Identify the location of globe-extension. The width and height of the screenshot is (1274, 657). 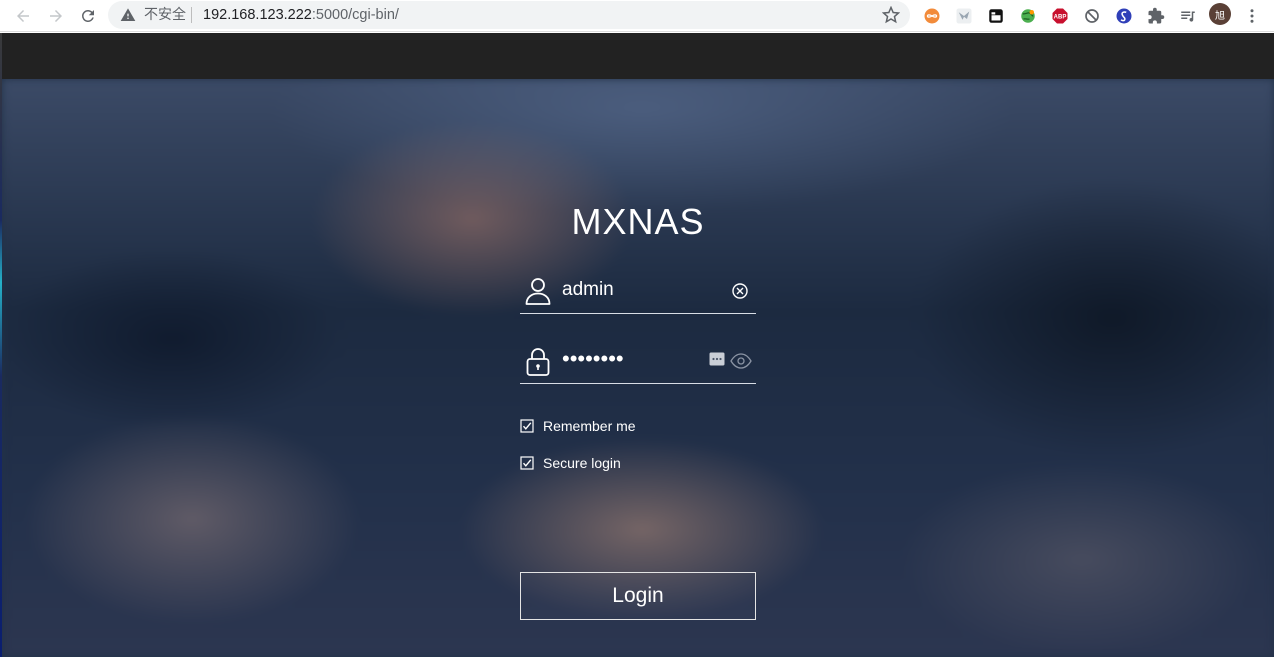
(1028, 16).